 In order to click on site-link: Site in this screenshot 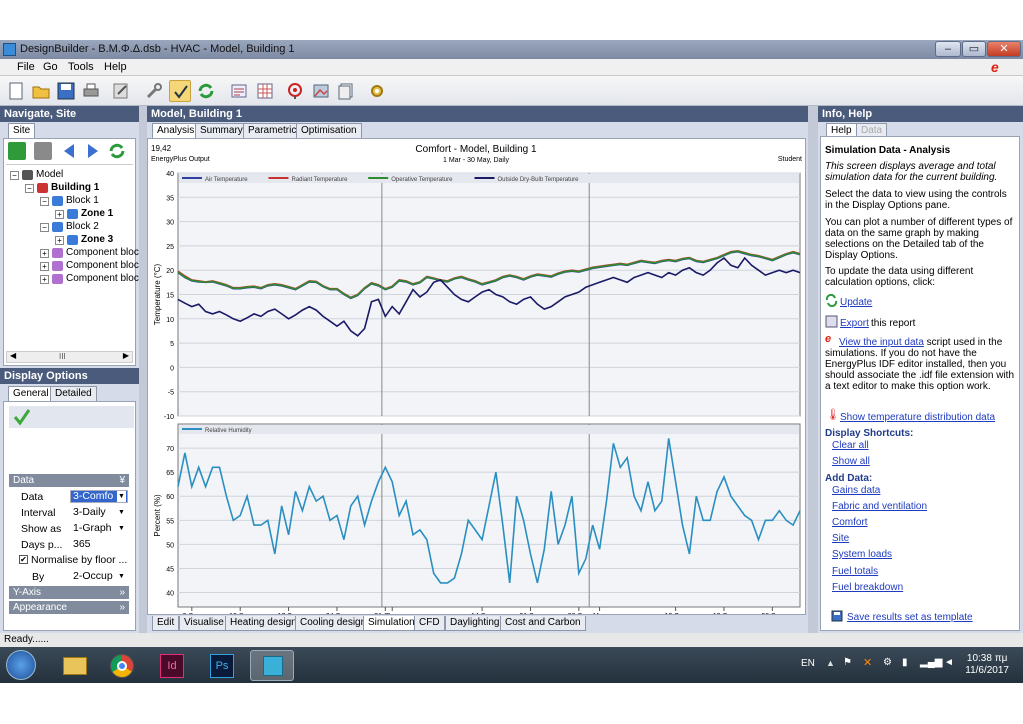, I will do `click(840, 538)`.